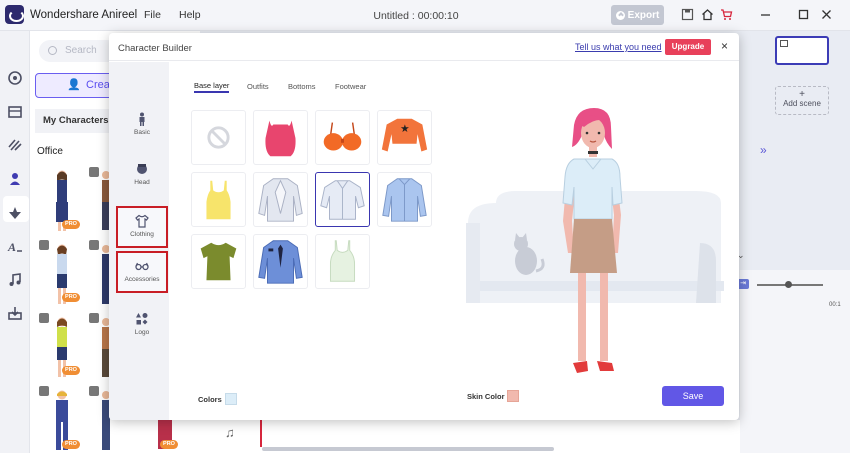  I want to click on tab-accessories: Accessories, so click(142, 272).